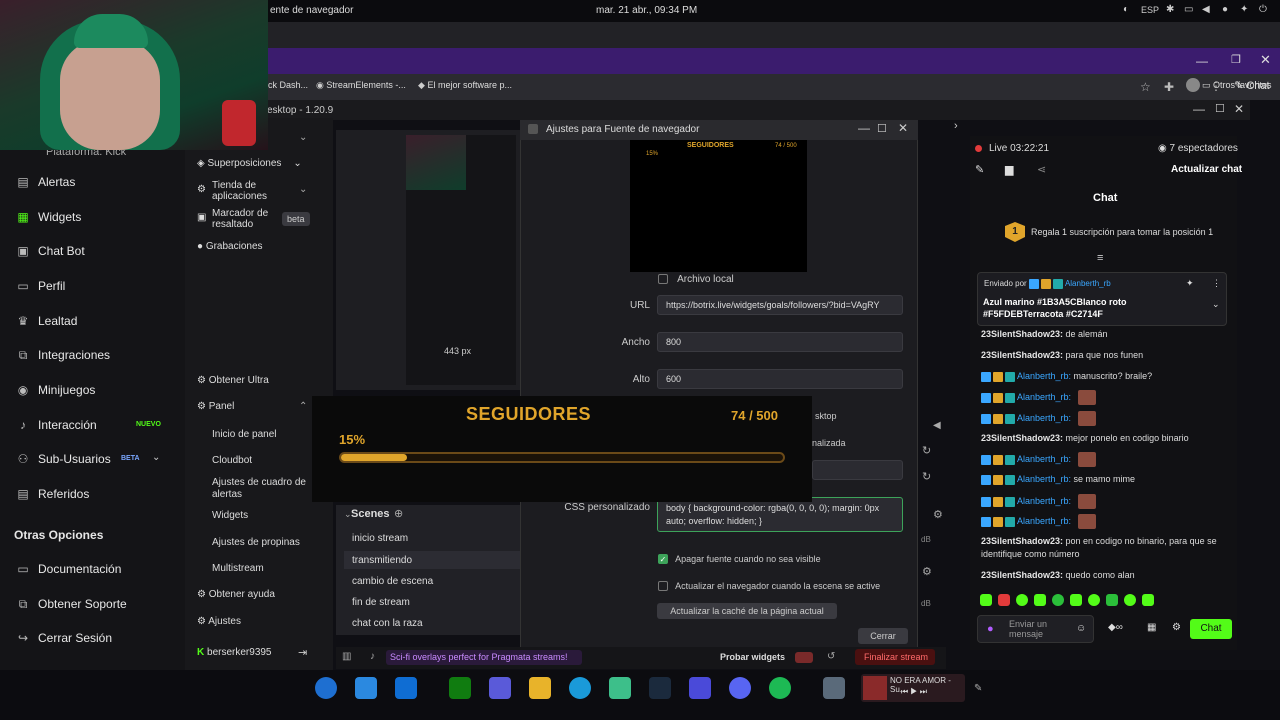 The width and height of the screenshot is (1280, 720). I want to click on dash-marcador: ▣ Marcador de resaltado, so click(237, 219).